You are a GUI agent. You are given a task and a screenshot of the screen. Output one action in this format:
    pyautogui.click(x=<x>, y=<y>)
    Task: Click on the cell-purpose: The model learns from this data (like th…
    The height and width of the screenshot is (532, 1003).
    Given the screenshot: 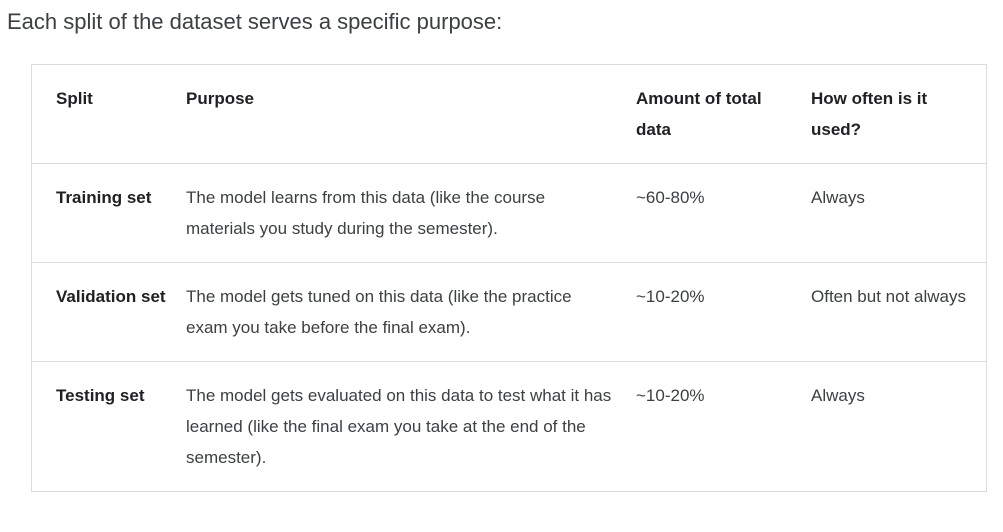 What is the action you would take?
    pyautogui.click(x=411, y=213)
    